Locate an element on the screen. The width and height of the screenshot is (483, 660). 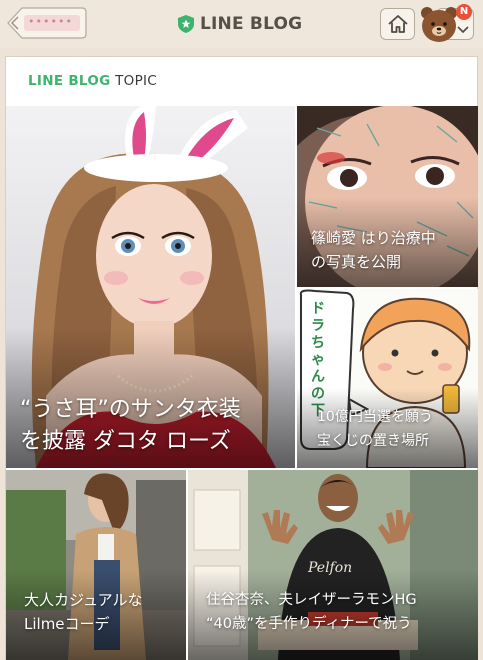
caption-line-1: 住谷杏奈、夫レイザーラモンHG is located at coordinates (311, 600).